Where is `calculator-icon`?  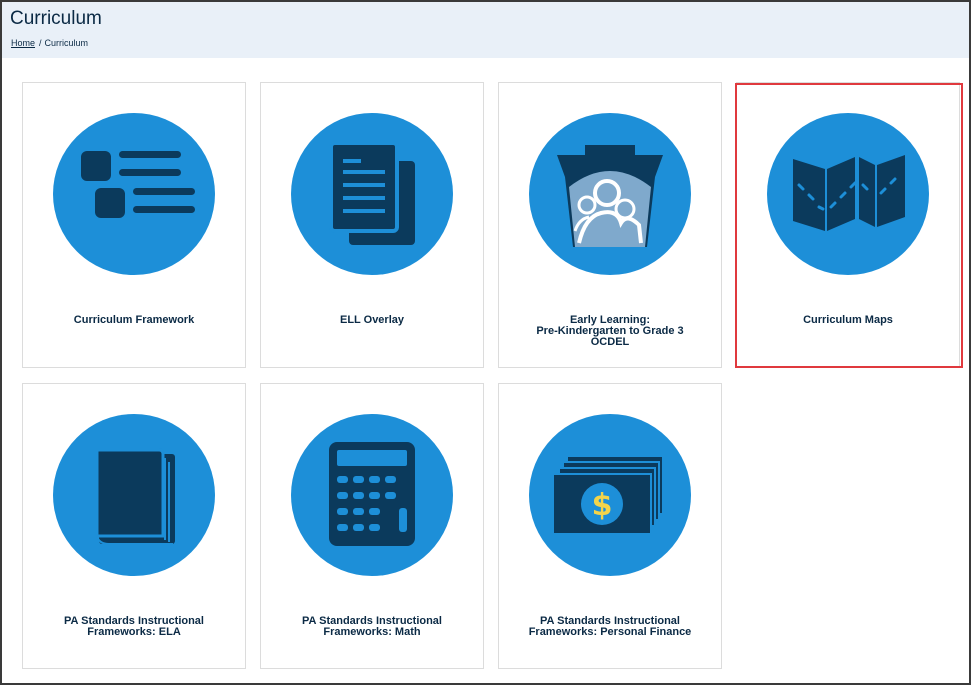 calculator-icon is located at coordinates (372, 495).